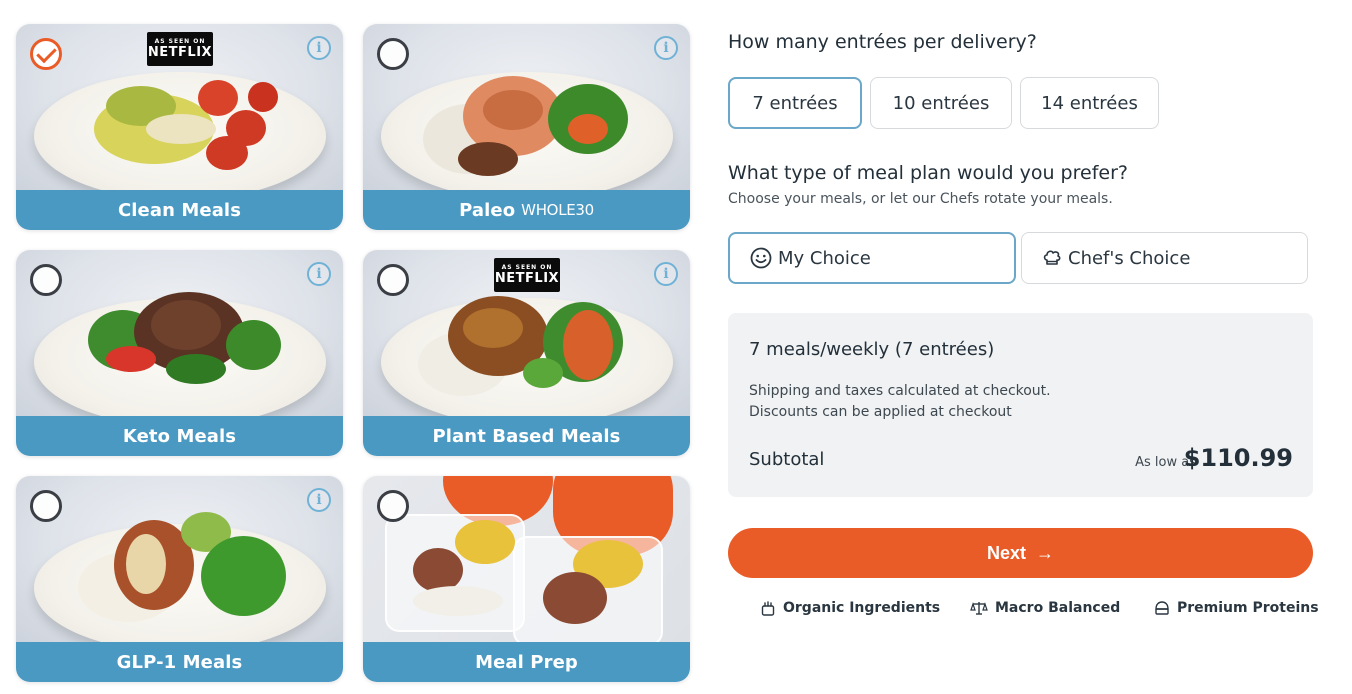 This screenshot has width=1352, height=694. I want to click on meal-card-label: Clean Meals, so click(179, 210).